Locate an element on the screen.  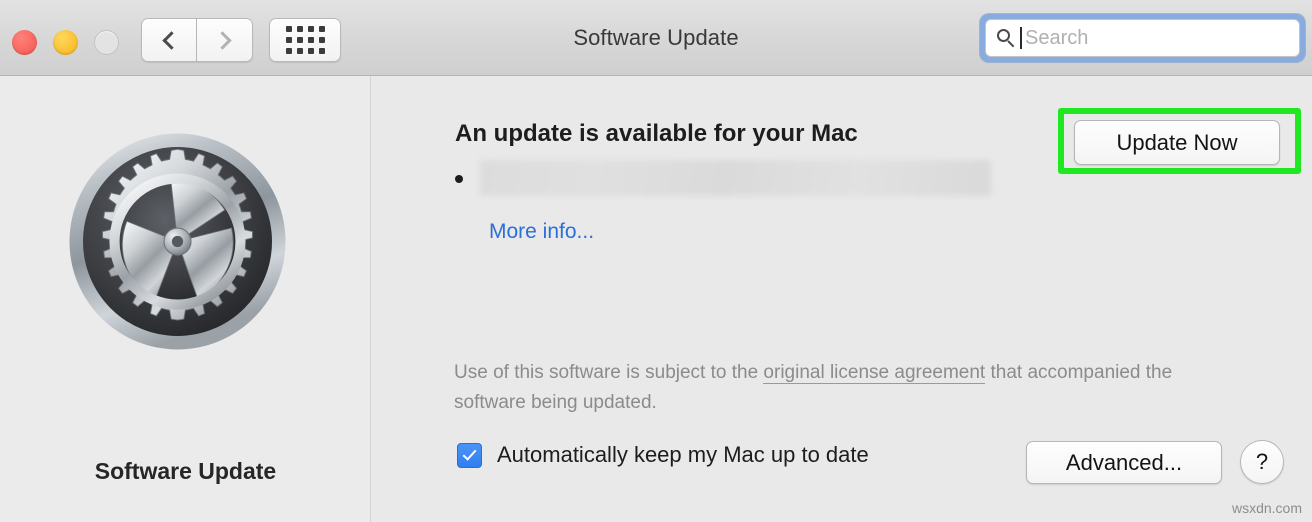
list-item is located at coordinates (723, 178).